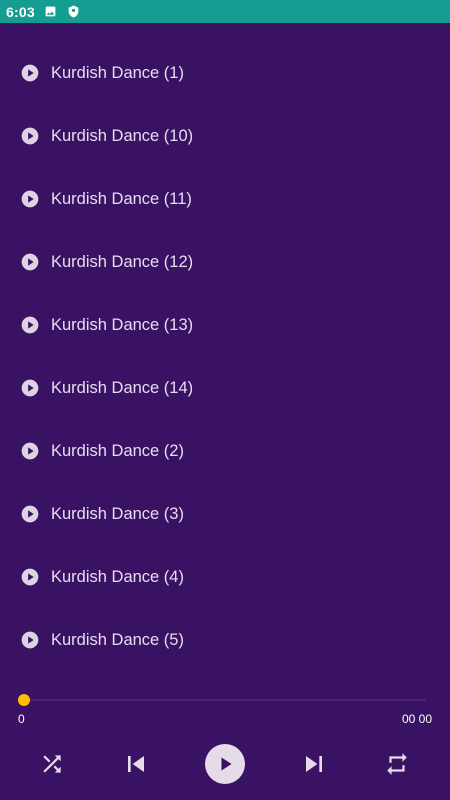 The width and height of the screenshot is (450, 800). I want to click on shuffle-icon, so click(52, 764).